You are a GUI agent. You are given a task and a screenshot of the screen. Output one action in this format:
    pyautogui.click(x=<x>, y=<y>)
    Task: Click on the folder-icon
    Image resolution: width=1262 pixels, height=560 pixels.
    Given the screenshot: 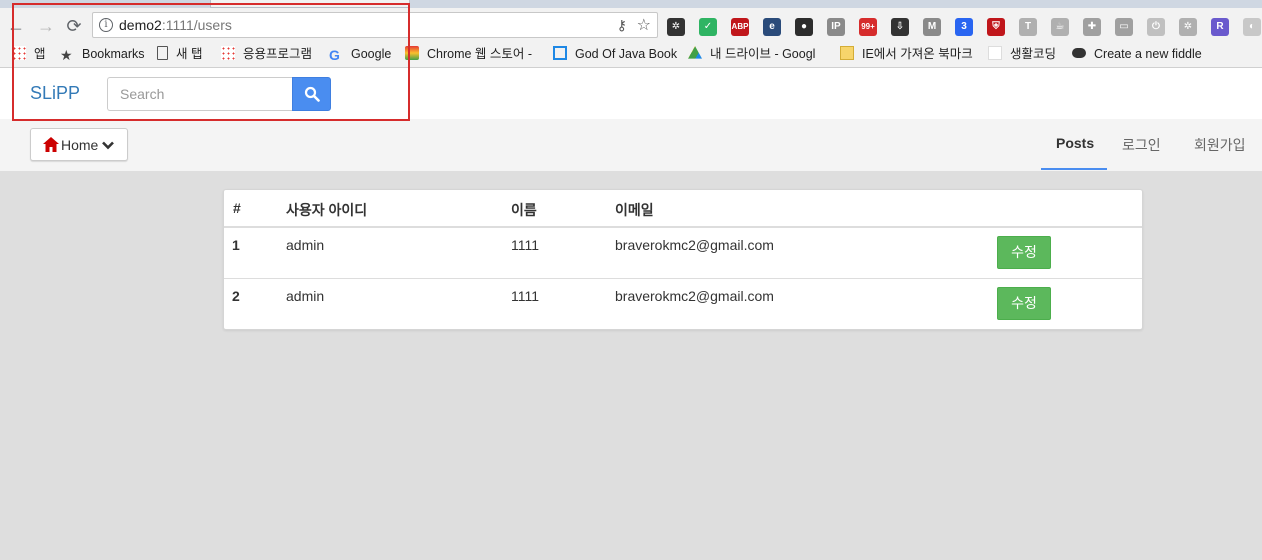 What is the action you would take?
    pyautogui.click(x=847, y=53)
    